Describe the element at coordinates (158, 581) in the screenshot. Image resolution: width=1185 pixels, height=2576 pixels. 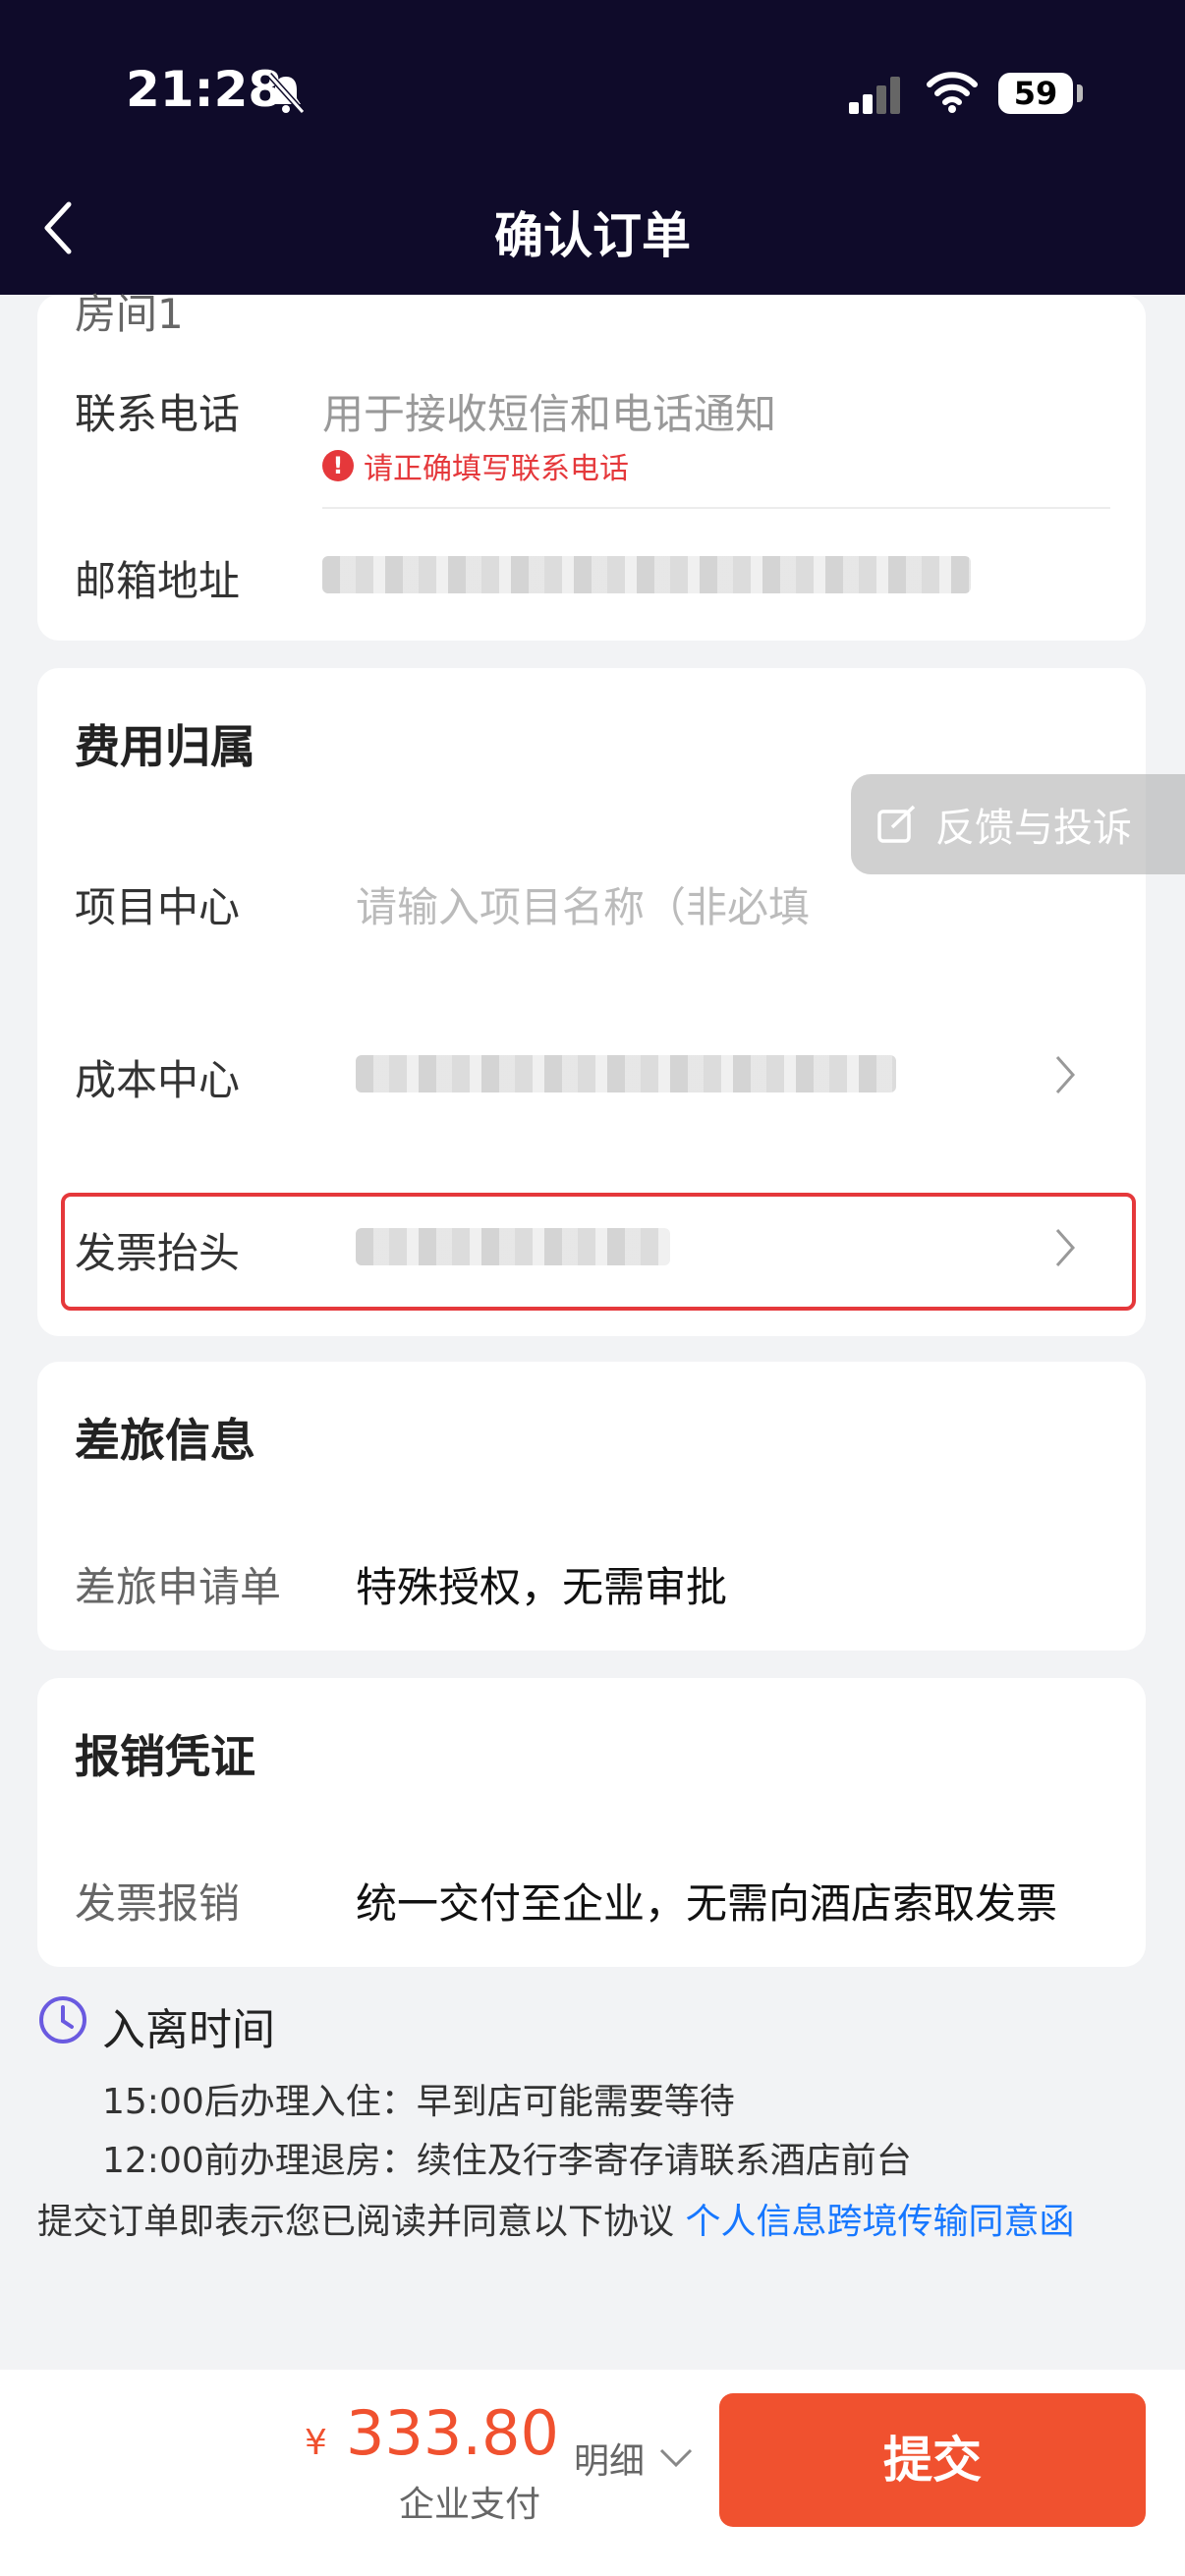
I see `email-label: 邮箱地址` at that location.